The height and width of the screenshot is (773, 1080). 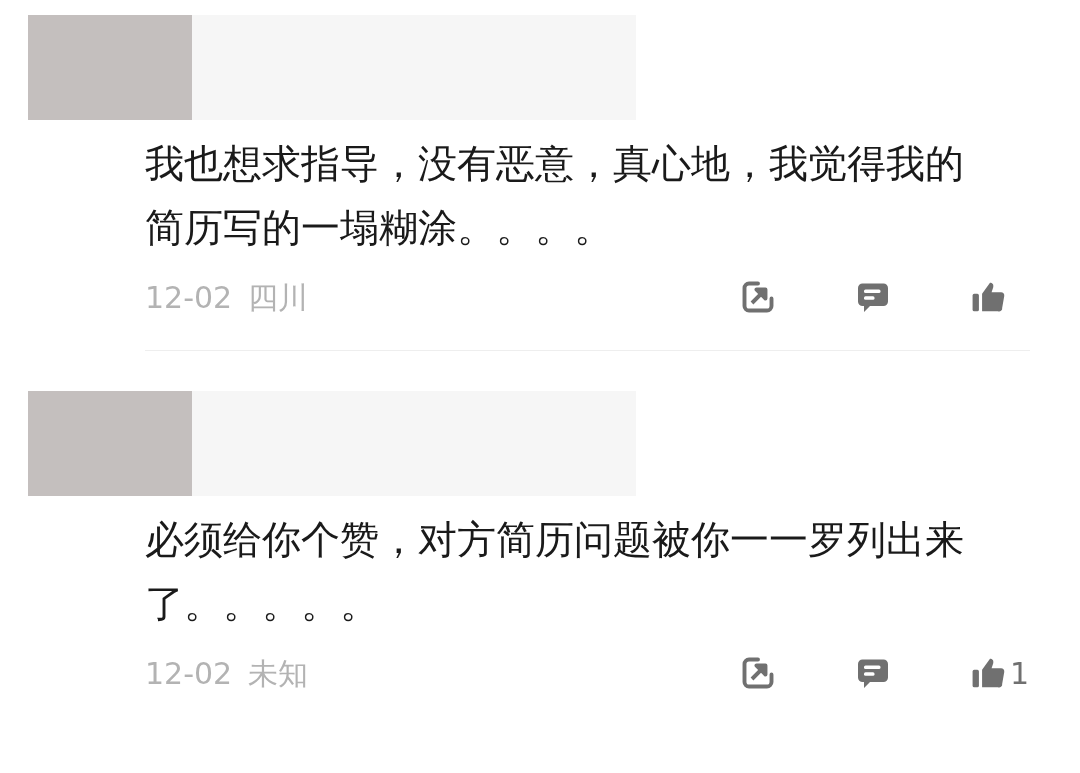 What do you see at coordinates (1020, 673) in the screenshot?
I see `like-count: 1` at bounding box center [1020, 673].